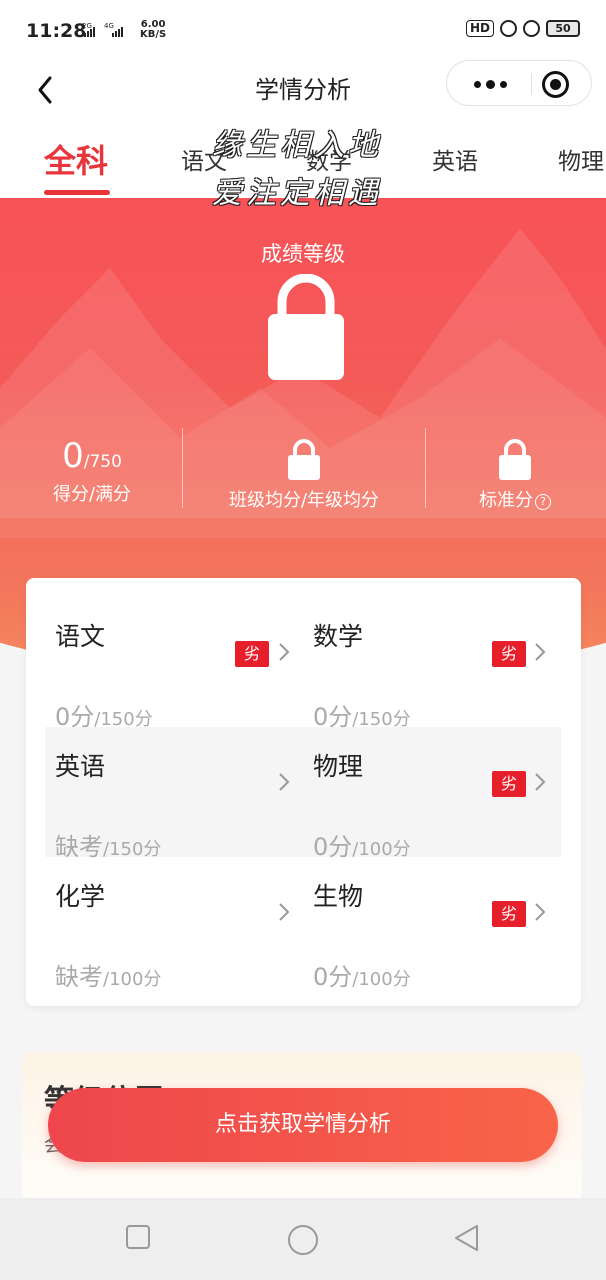 The image size is (606, 1280). Describe the element at coordinates (467, 1238) in the screenshot. I see `back-triangle-icon` at that location.